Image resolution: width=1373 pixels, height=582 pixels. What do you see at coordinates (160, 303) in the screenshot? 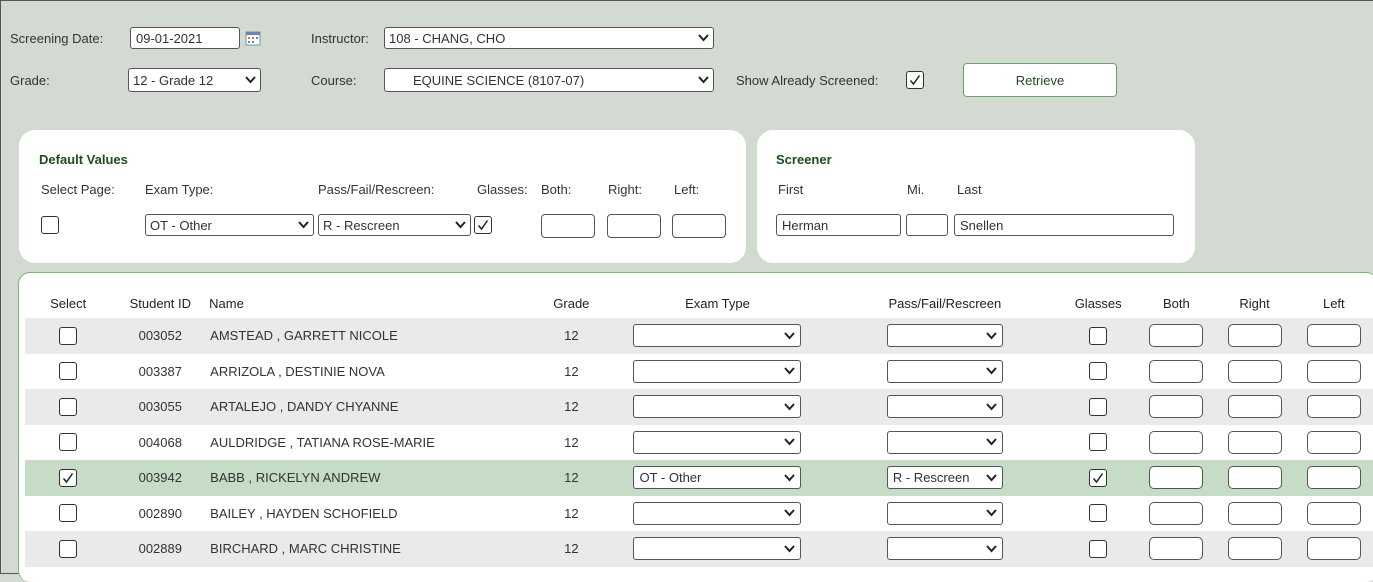
I see `col-student-id-header: Student ID` at bounding box center [160, 303].